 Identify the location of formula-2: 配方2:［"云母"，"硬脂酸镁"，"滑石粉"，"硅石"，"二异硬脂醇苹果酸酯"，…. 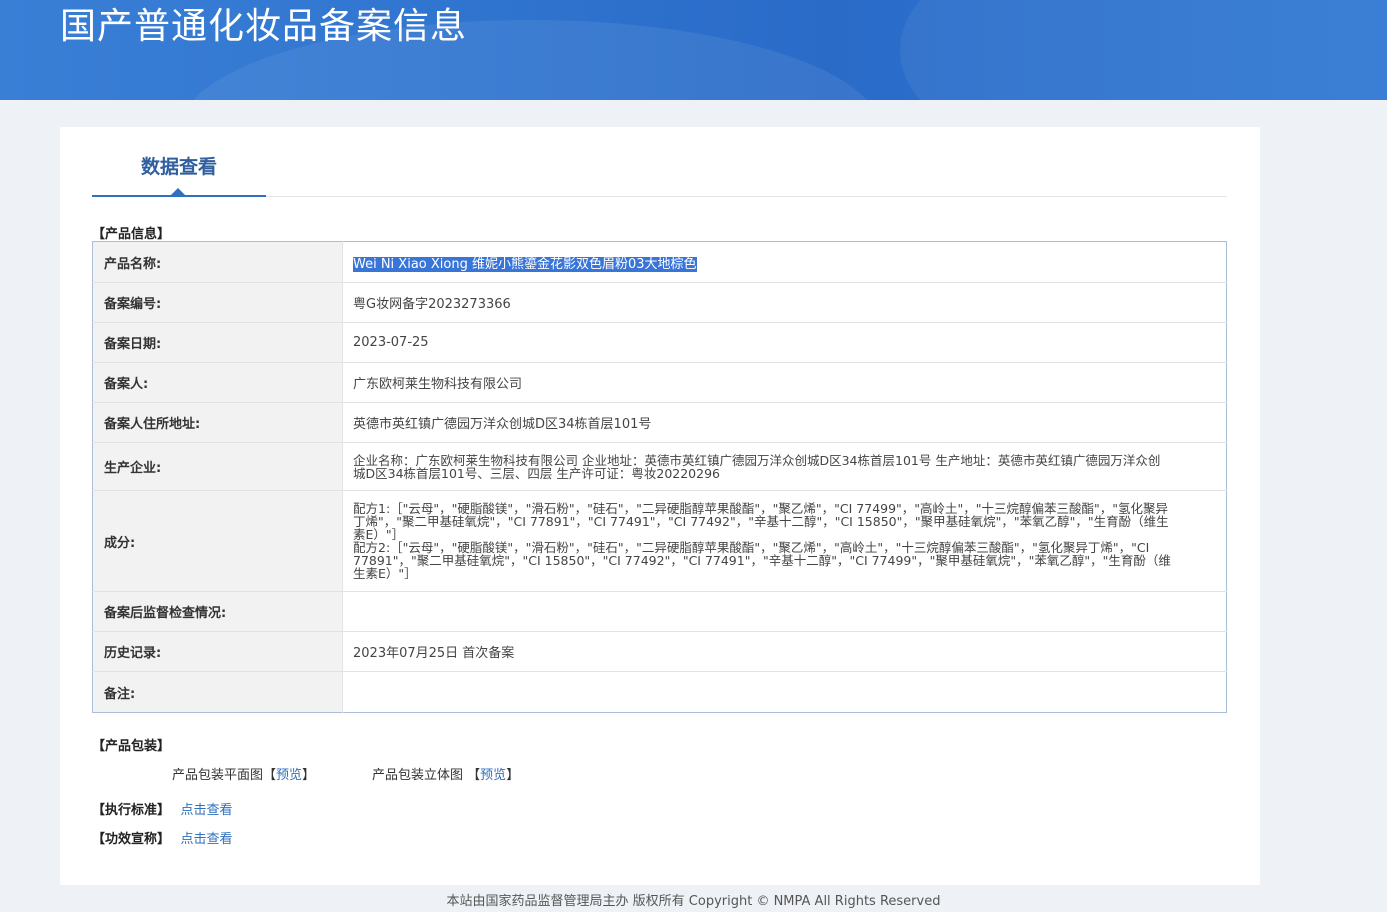
(762, 560).